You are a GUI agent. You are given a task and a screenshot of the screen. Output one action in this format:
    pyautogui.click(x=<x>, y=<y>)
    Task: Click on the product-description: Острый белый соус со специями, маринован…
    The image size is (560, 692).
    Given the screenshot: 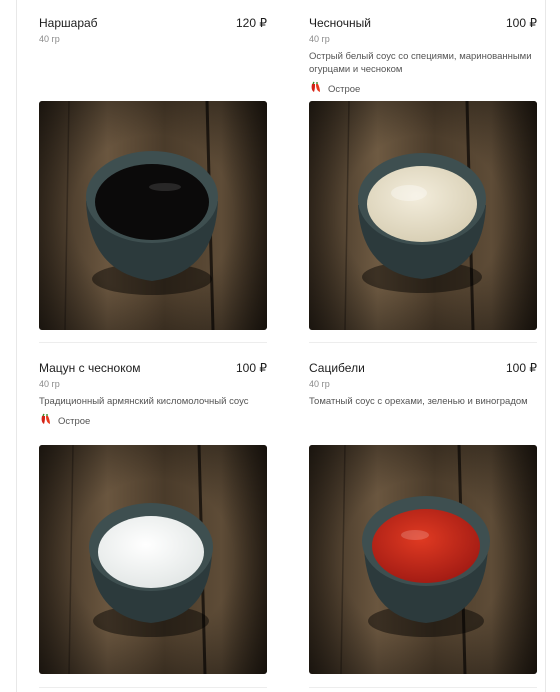 What is the action you would take?
    pyautogui.click(x=420, y=63)
    